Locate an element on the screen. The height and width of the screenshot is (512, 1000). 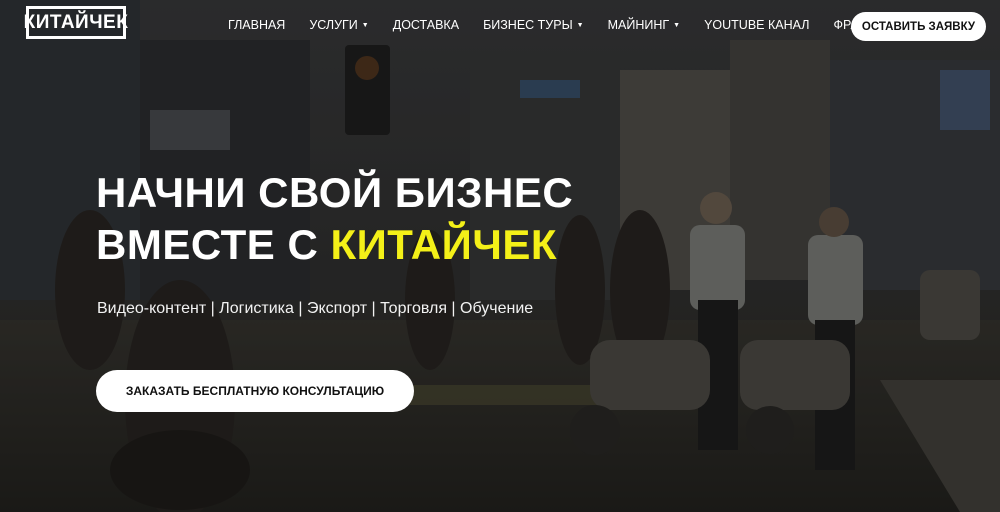
site-logo: КИТАЙЧЕК is located at coordinates (76, 22).